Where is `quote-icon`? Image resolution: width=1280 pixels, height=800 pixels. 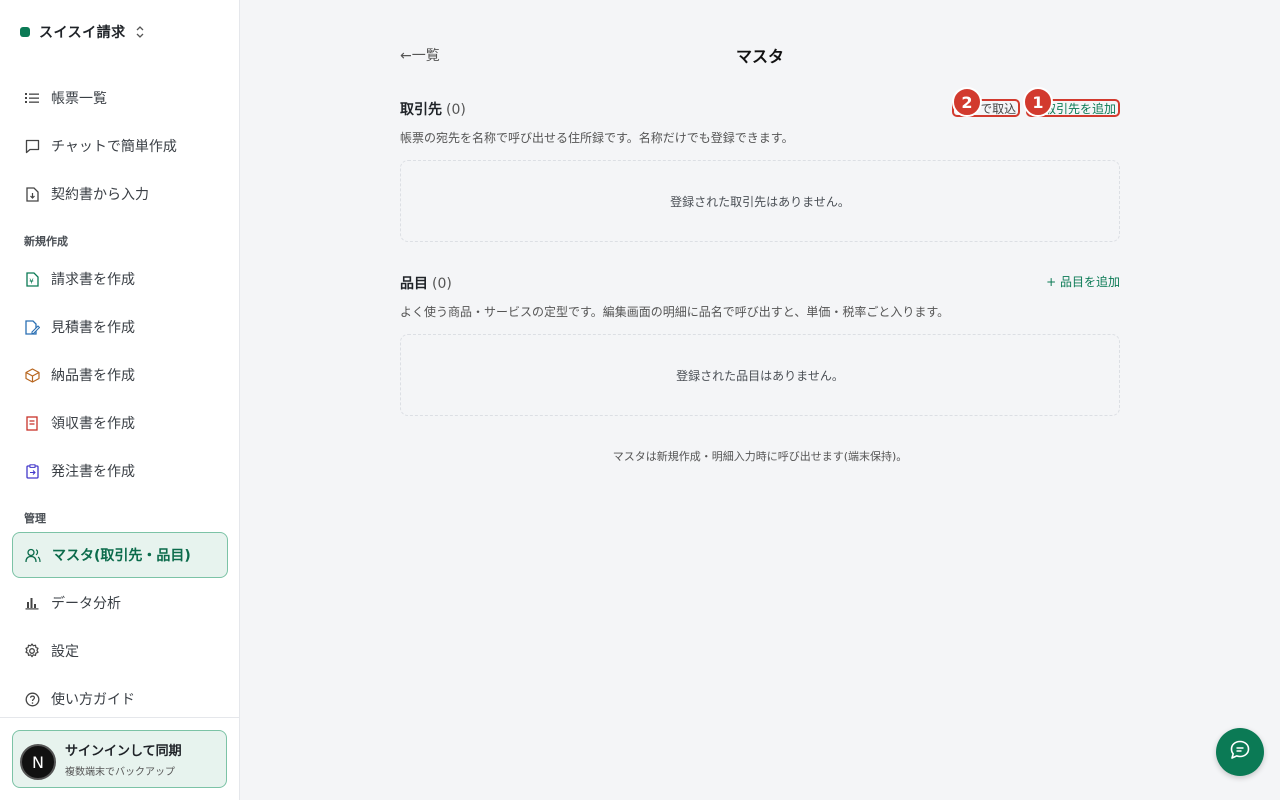 quote-icon is located at coordinates (32, 327).